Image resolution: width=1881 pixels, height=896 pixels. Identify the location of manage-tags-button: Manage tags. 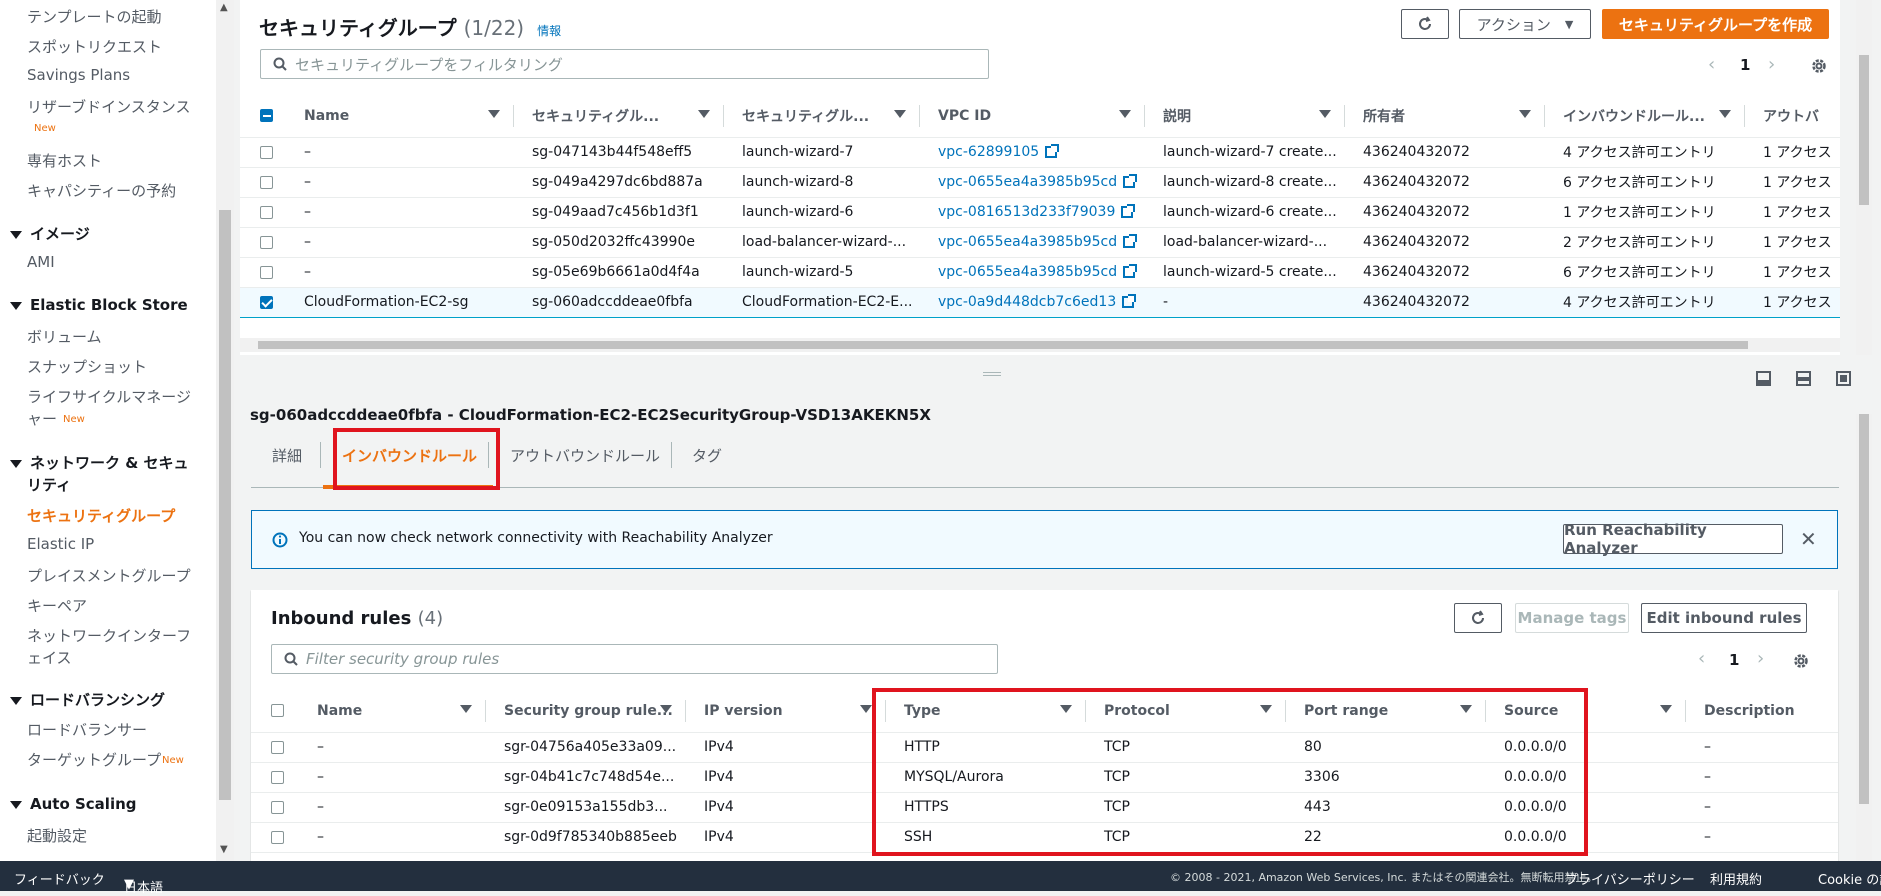
(1572, 618).